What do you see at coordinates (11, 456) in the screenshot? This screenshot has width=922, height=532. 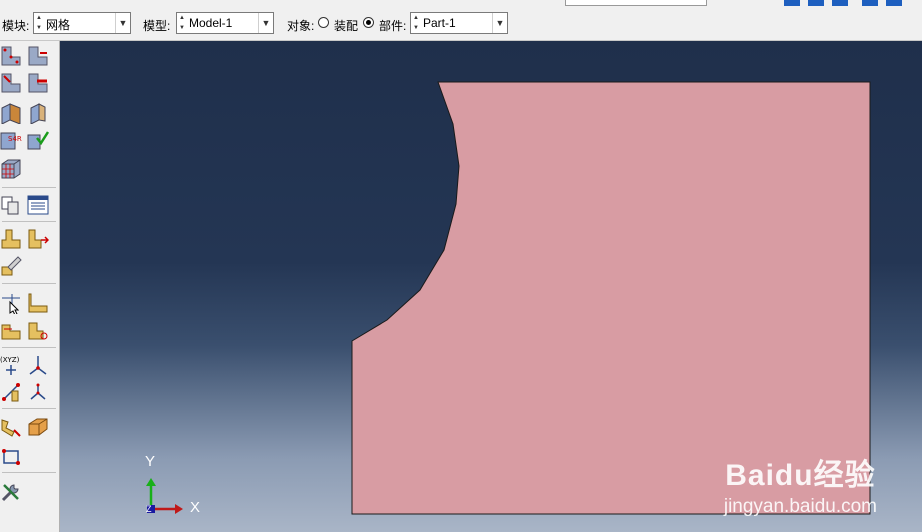 I see `adaptive-remesh-icon` at bounding box center [11, 456].